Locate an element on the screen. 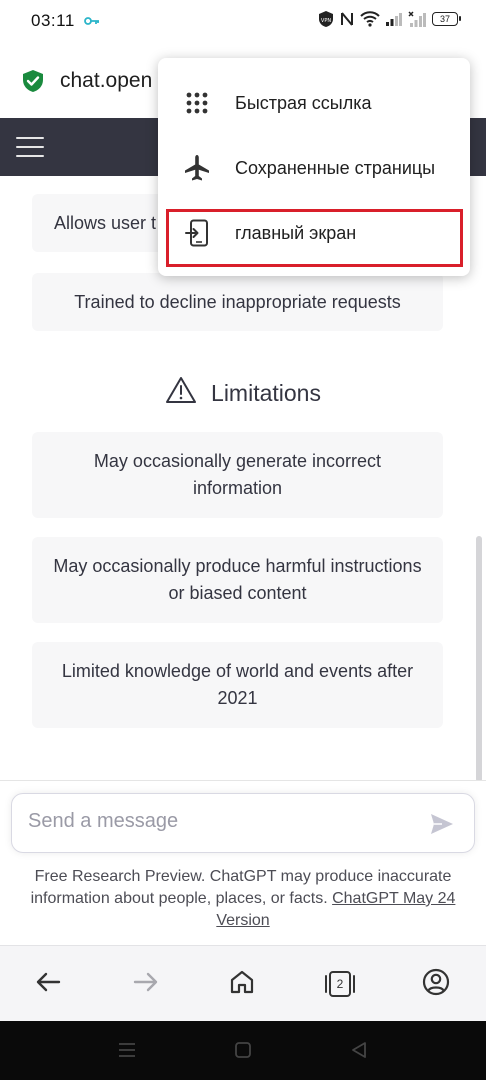 This screenshot has height=1080, width=486. account-icon is located at coordinates (436, 984).